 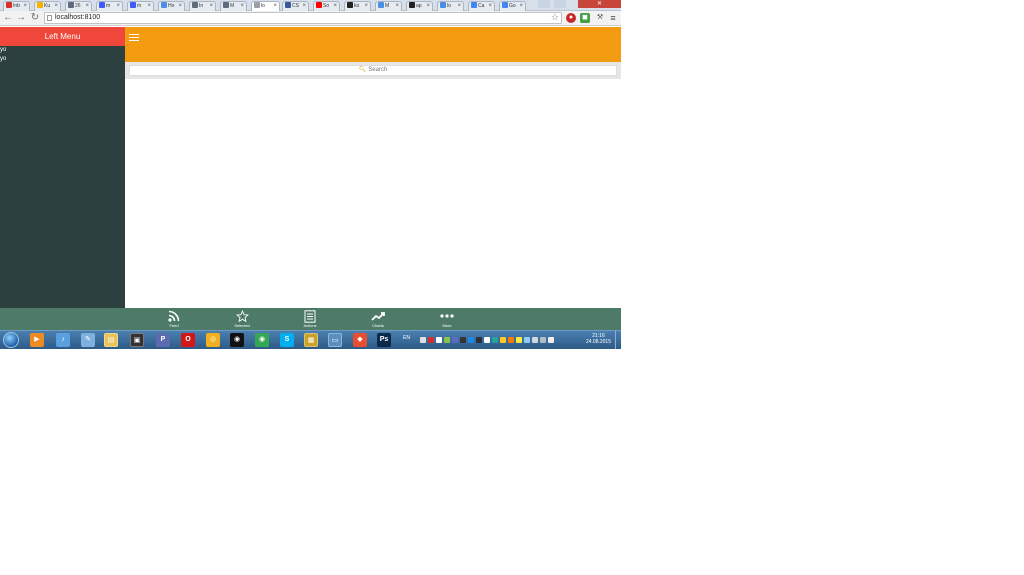 What do you see at coordinates (406, 338) in the screenshot?
I see `language-indicator: EN` at bounding box center [406, 338].